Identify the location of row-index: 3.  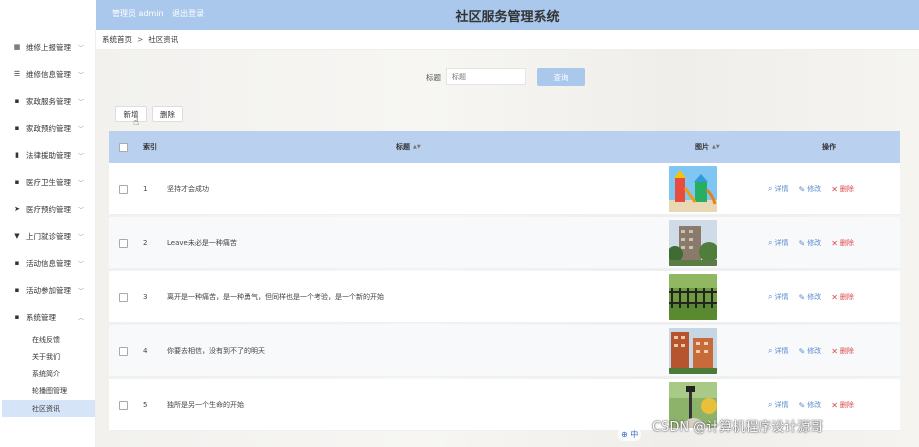
(145, 297).